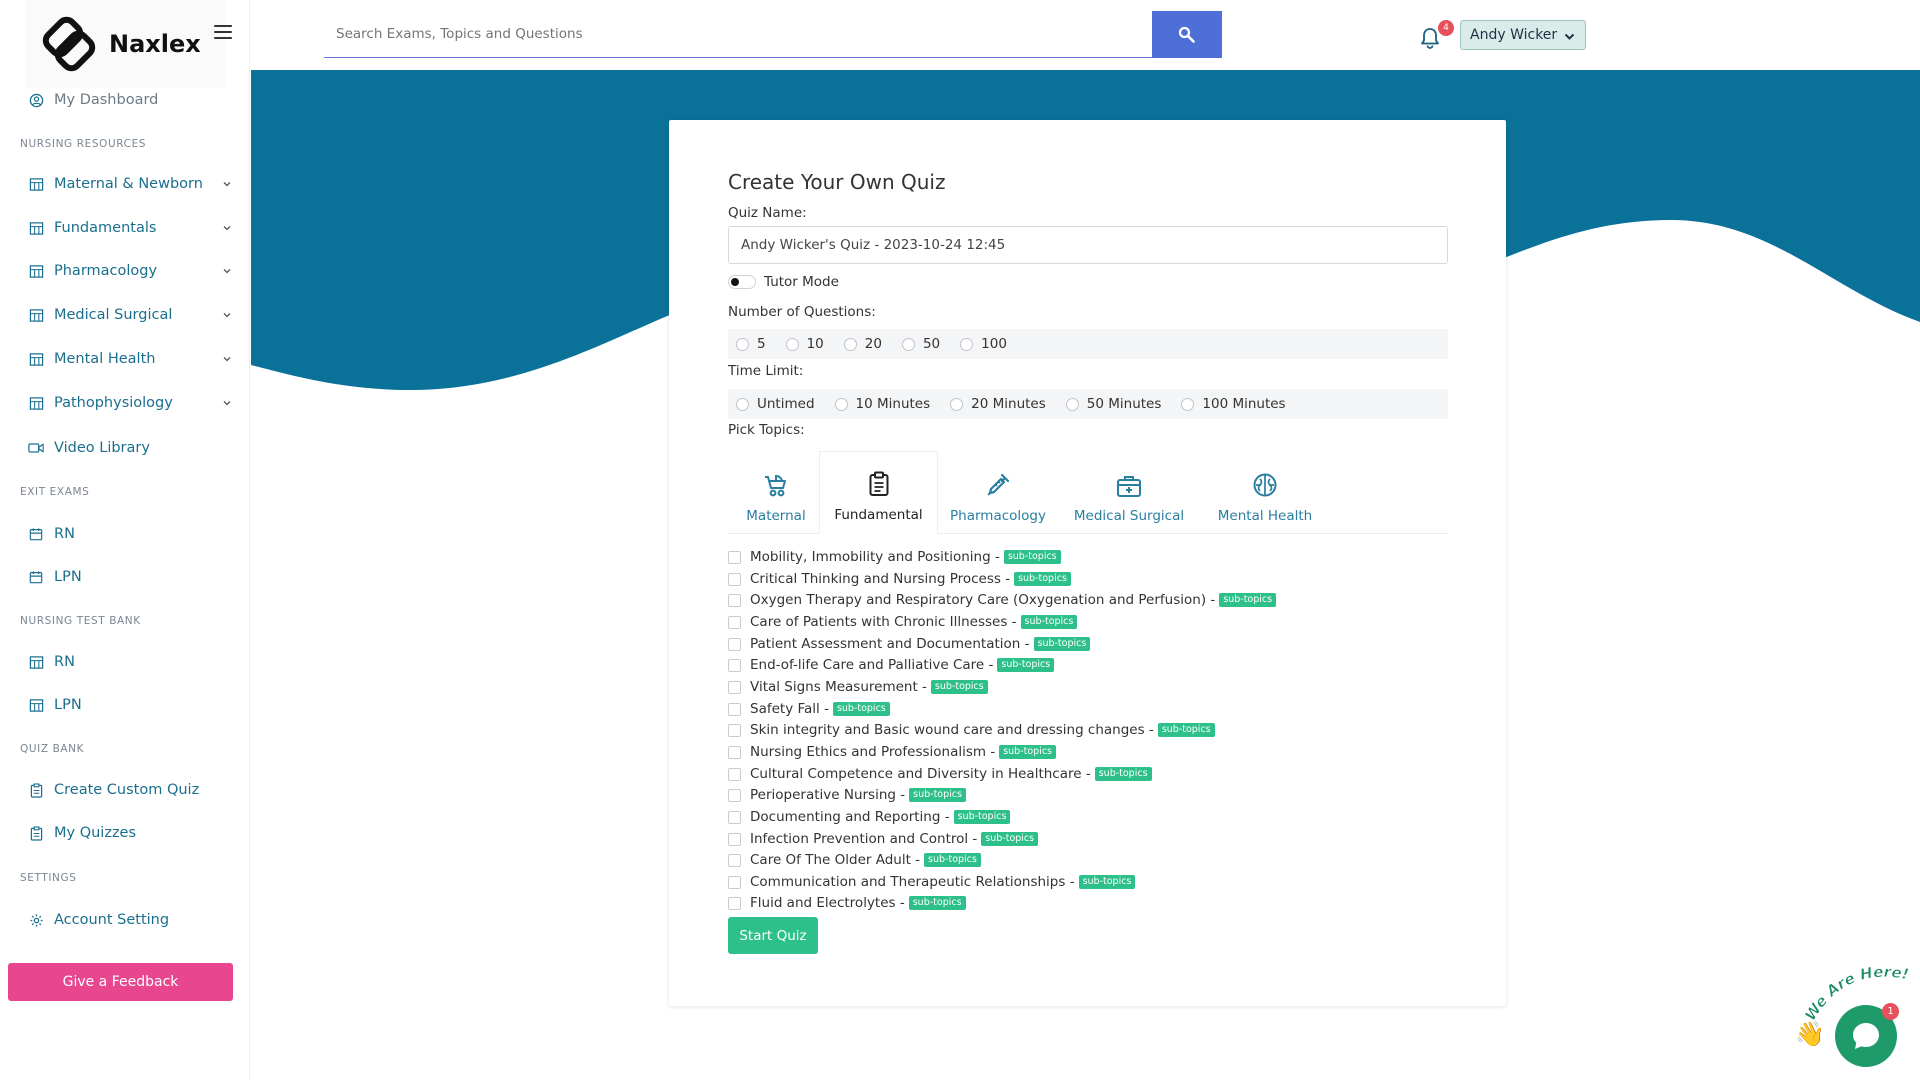  What do you see at coordinates (223, 33) in the screenshot?
I see `menu-toggle-icon` at bounding box center [223, 33].